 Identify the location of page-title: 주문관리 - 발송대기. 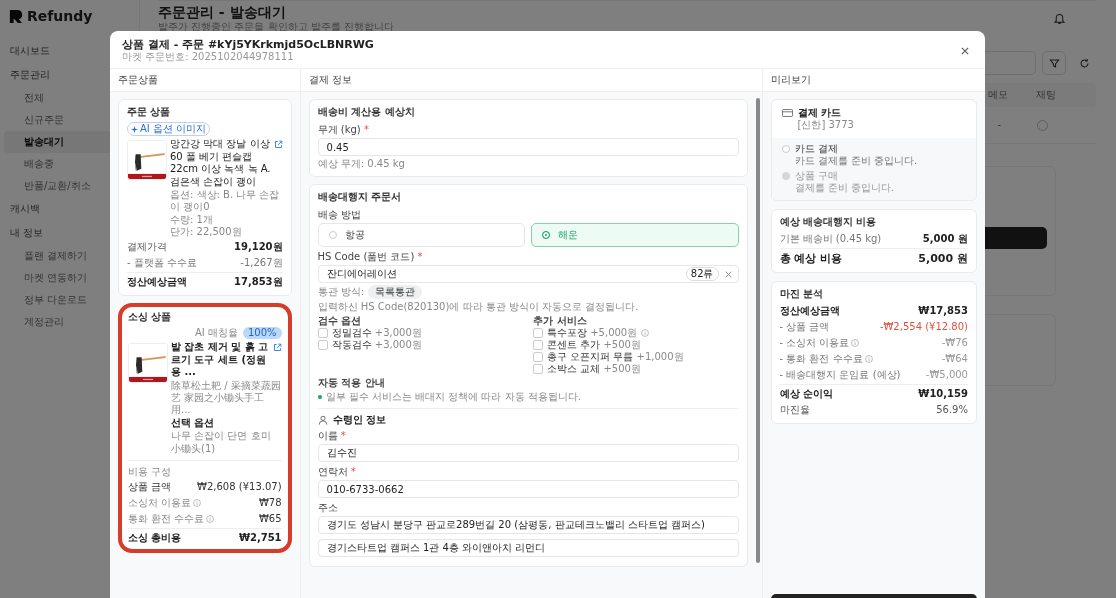
(222, 12).